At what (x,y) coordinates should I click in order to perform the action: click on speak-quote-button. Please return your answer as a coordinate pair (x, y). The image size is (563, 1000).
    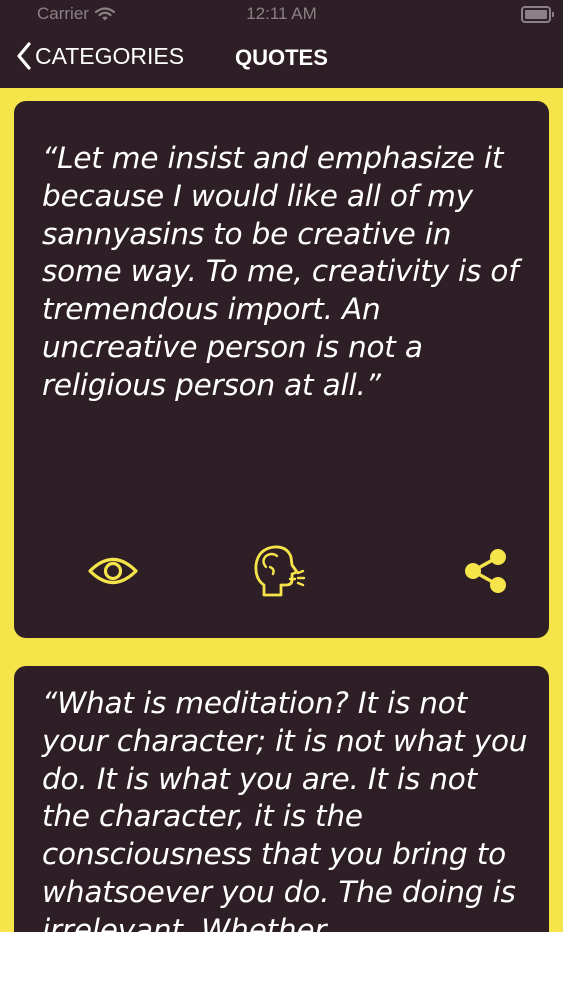
    Looking at the image, I should click on (278, 571).